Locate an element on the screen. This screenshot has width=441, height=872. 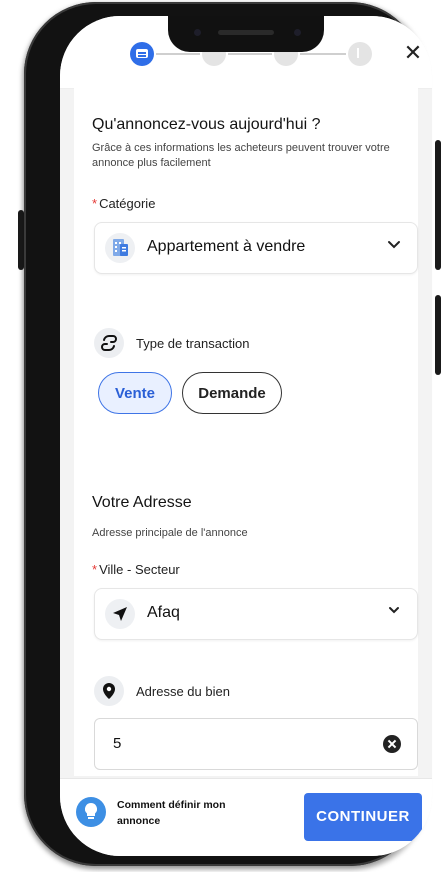
phone-notch is located at coordinates (246, 34).